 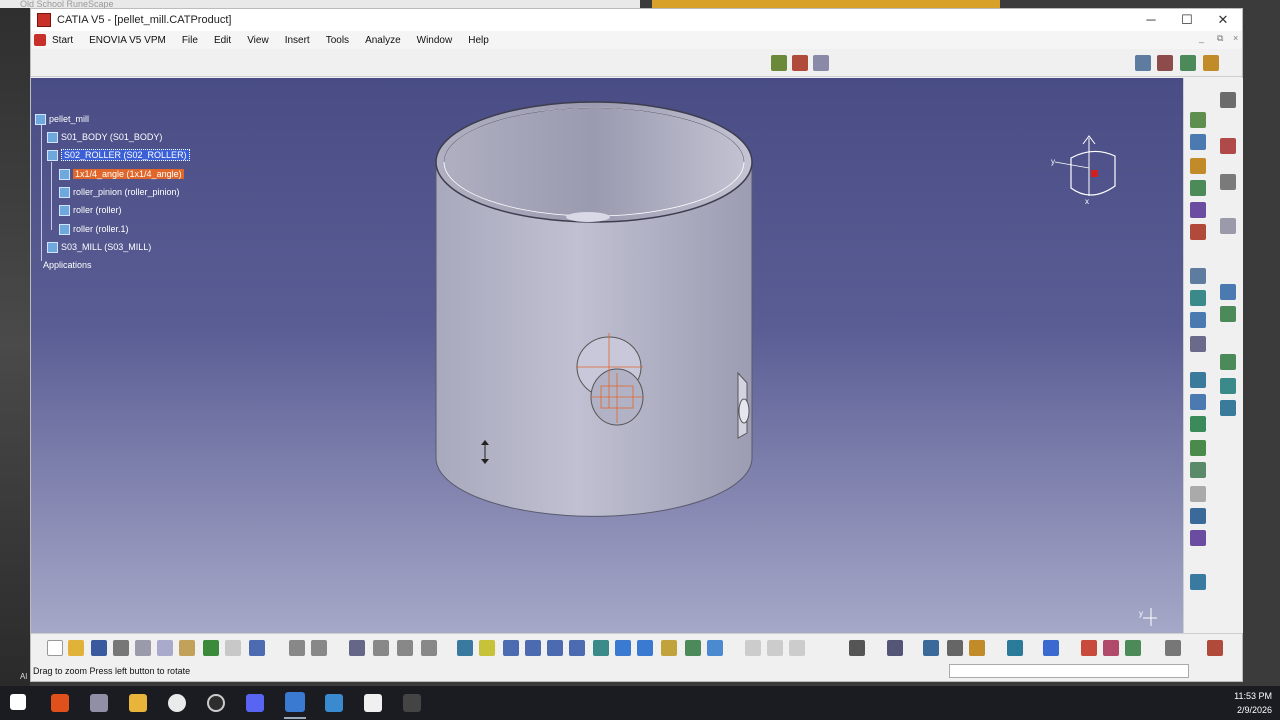 What do you see at coordinates (60, 703) in the screenshot?
I see `brave-browser-icon` at bounding box center [60, 703].